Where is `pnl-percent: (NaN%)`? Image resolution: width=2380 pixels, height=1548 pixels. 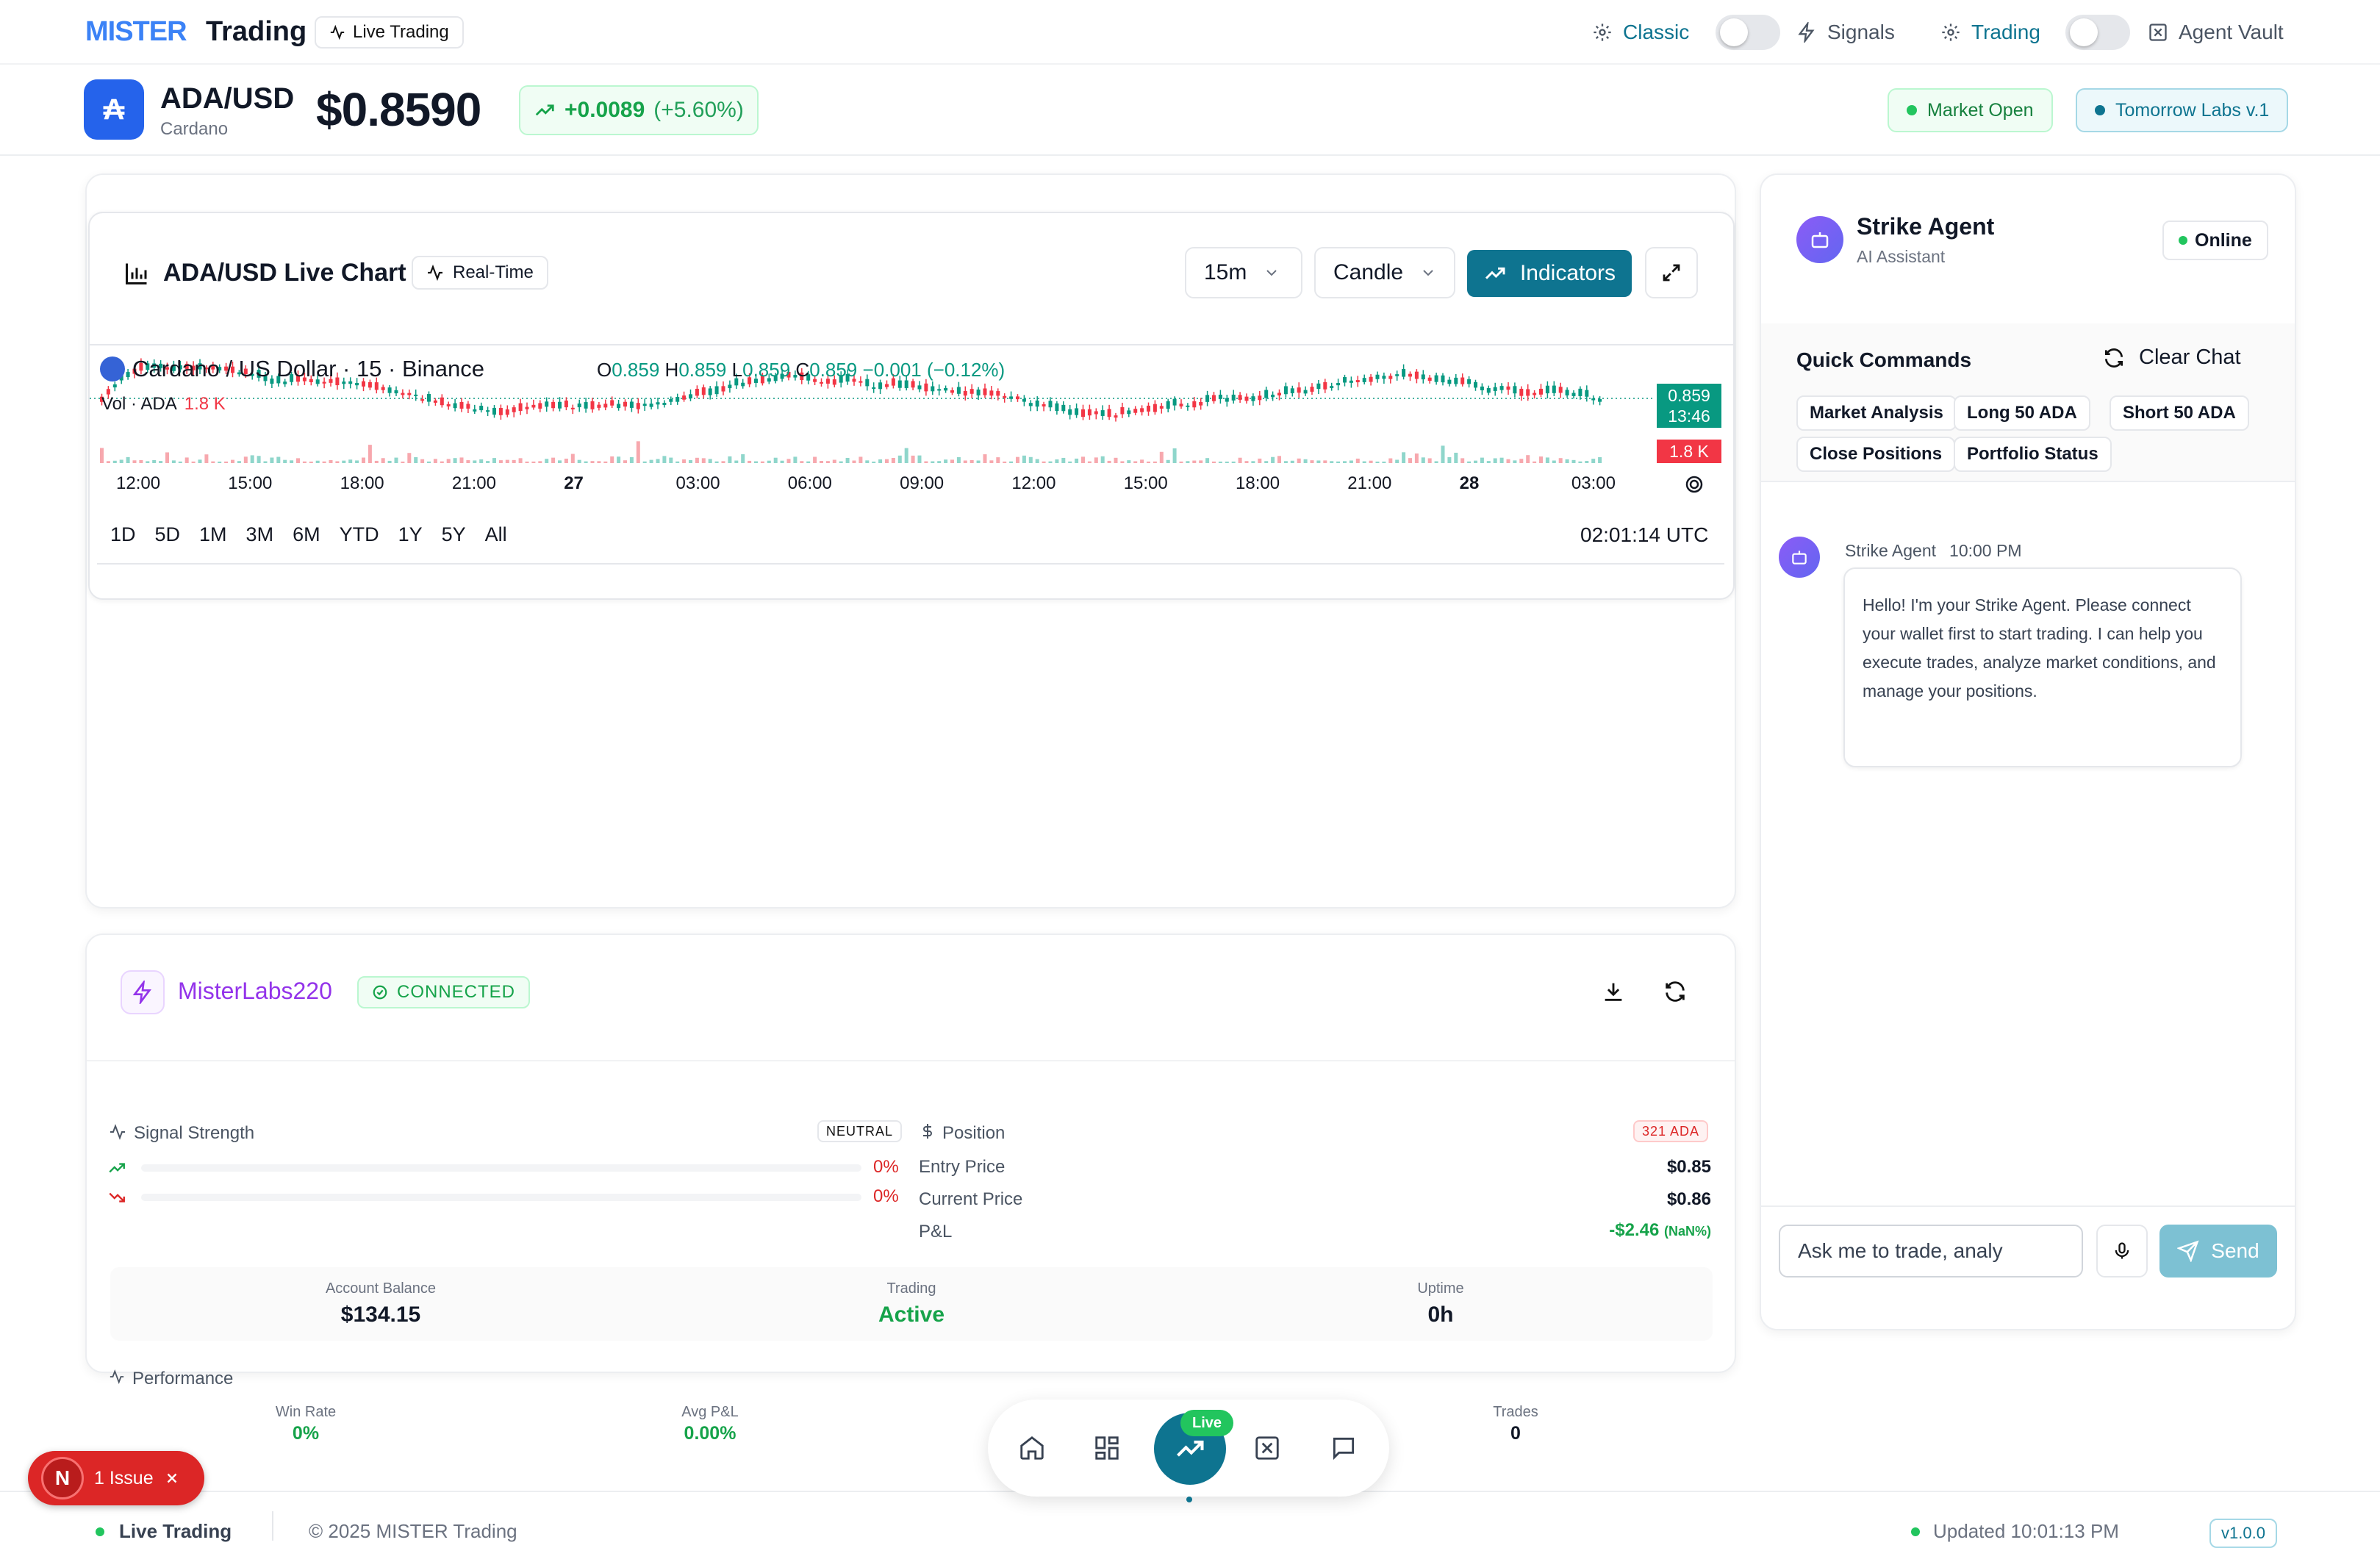
pnl-percent: (NaN%) is located at coordinates (1687, 1231).